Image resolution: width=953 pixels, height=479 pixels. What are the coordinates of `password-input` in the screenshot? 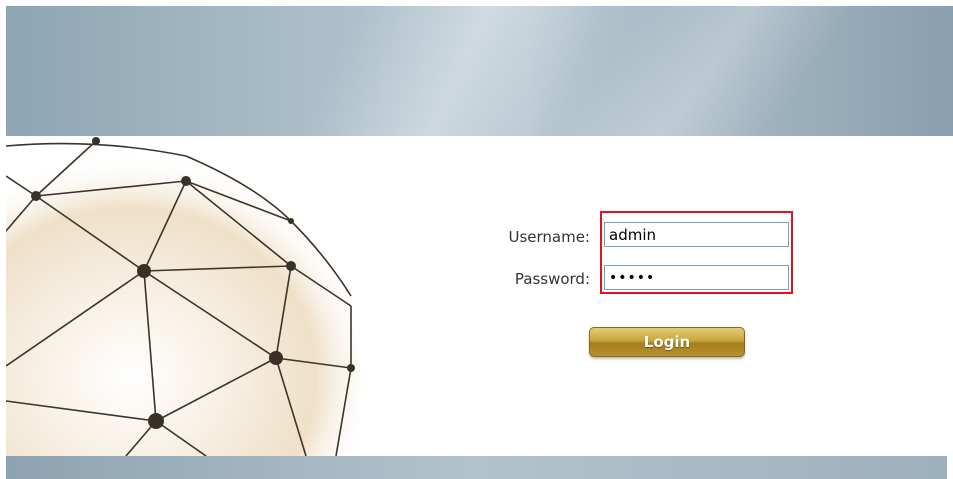 It's located at (696, 277).